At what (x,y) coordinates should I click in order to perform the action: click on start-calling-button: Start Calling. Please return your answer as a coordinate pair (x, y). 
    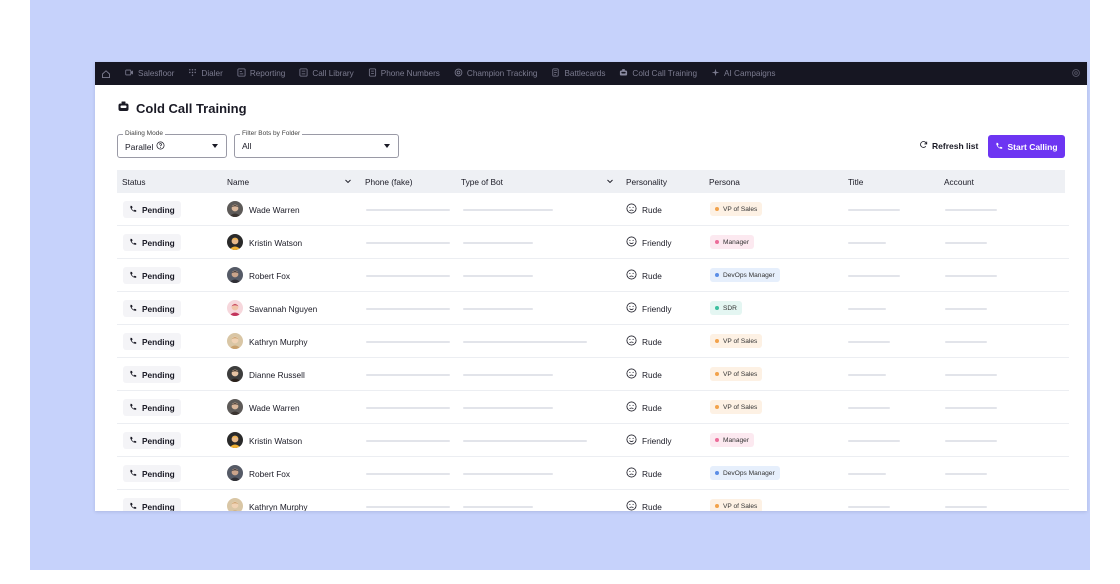
    Looking at the image, I should click on (1026, 146).